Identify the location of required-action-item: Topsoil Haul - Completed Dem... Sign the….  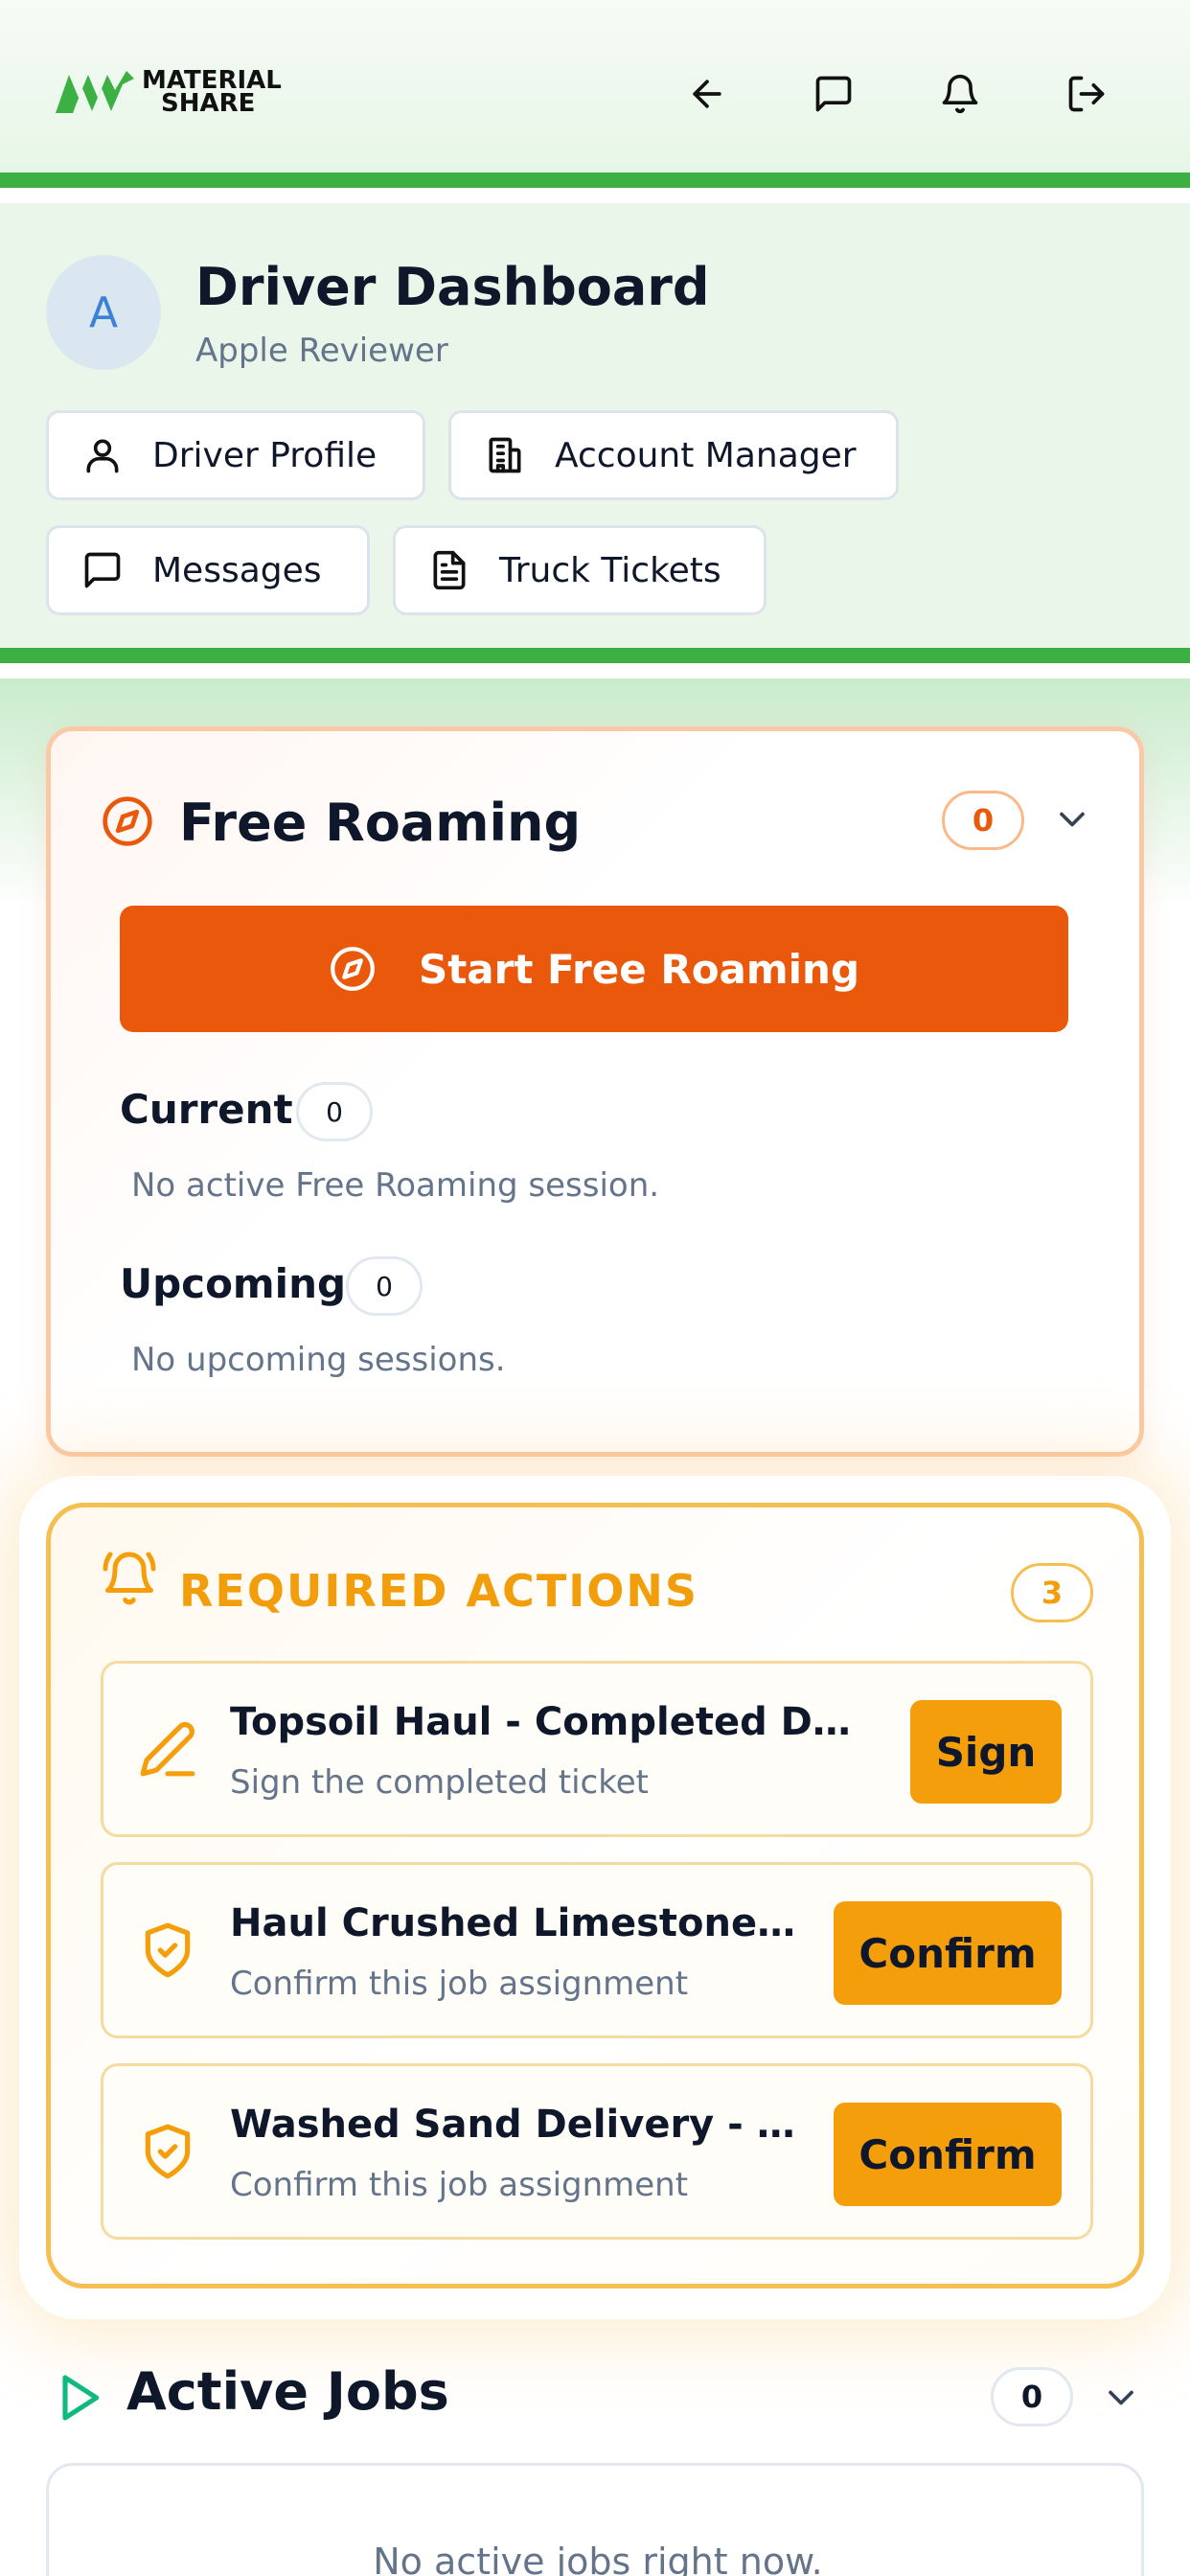
(597, 1749).